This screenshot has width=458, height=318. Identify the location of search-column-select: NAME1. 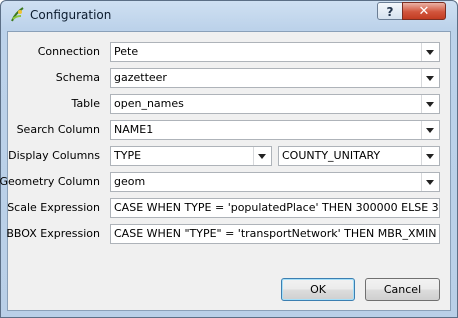
(275, 130).